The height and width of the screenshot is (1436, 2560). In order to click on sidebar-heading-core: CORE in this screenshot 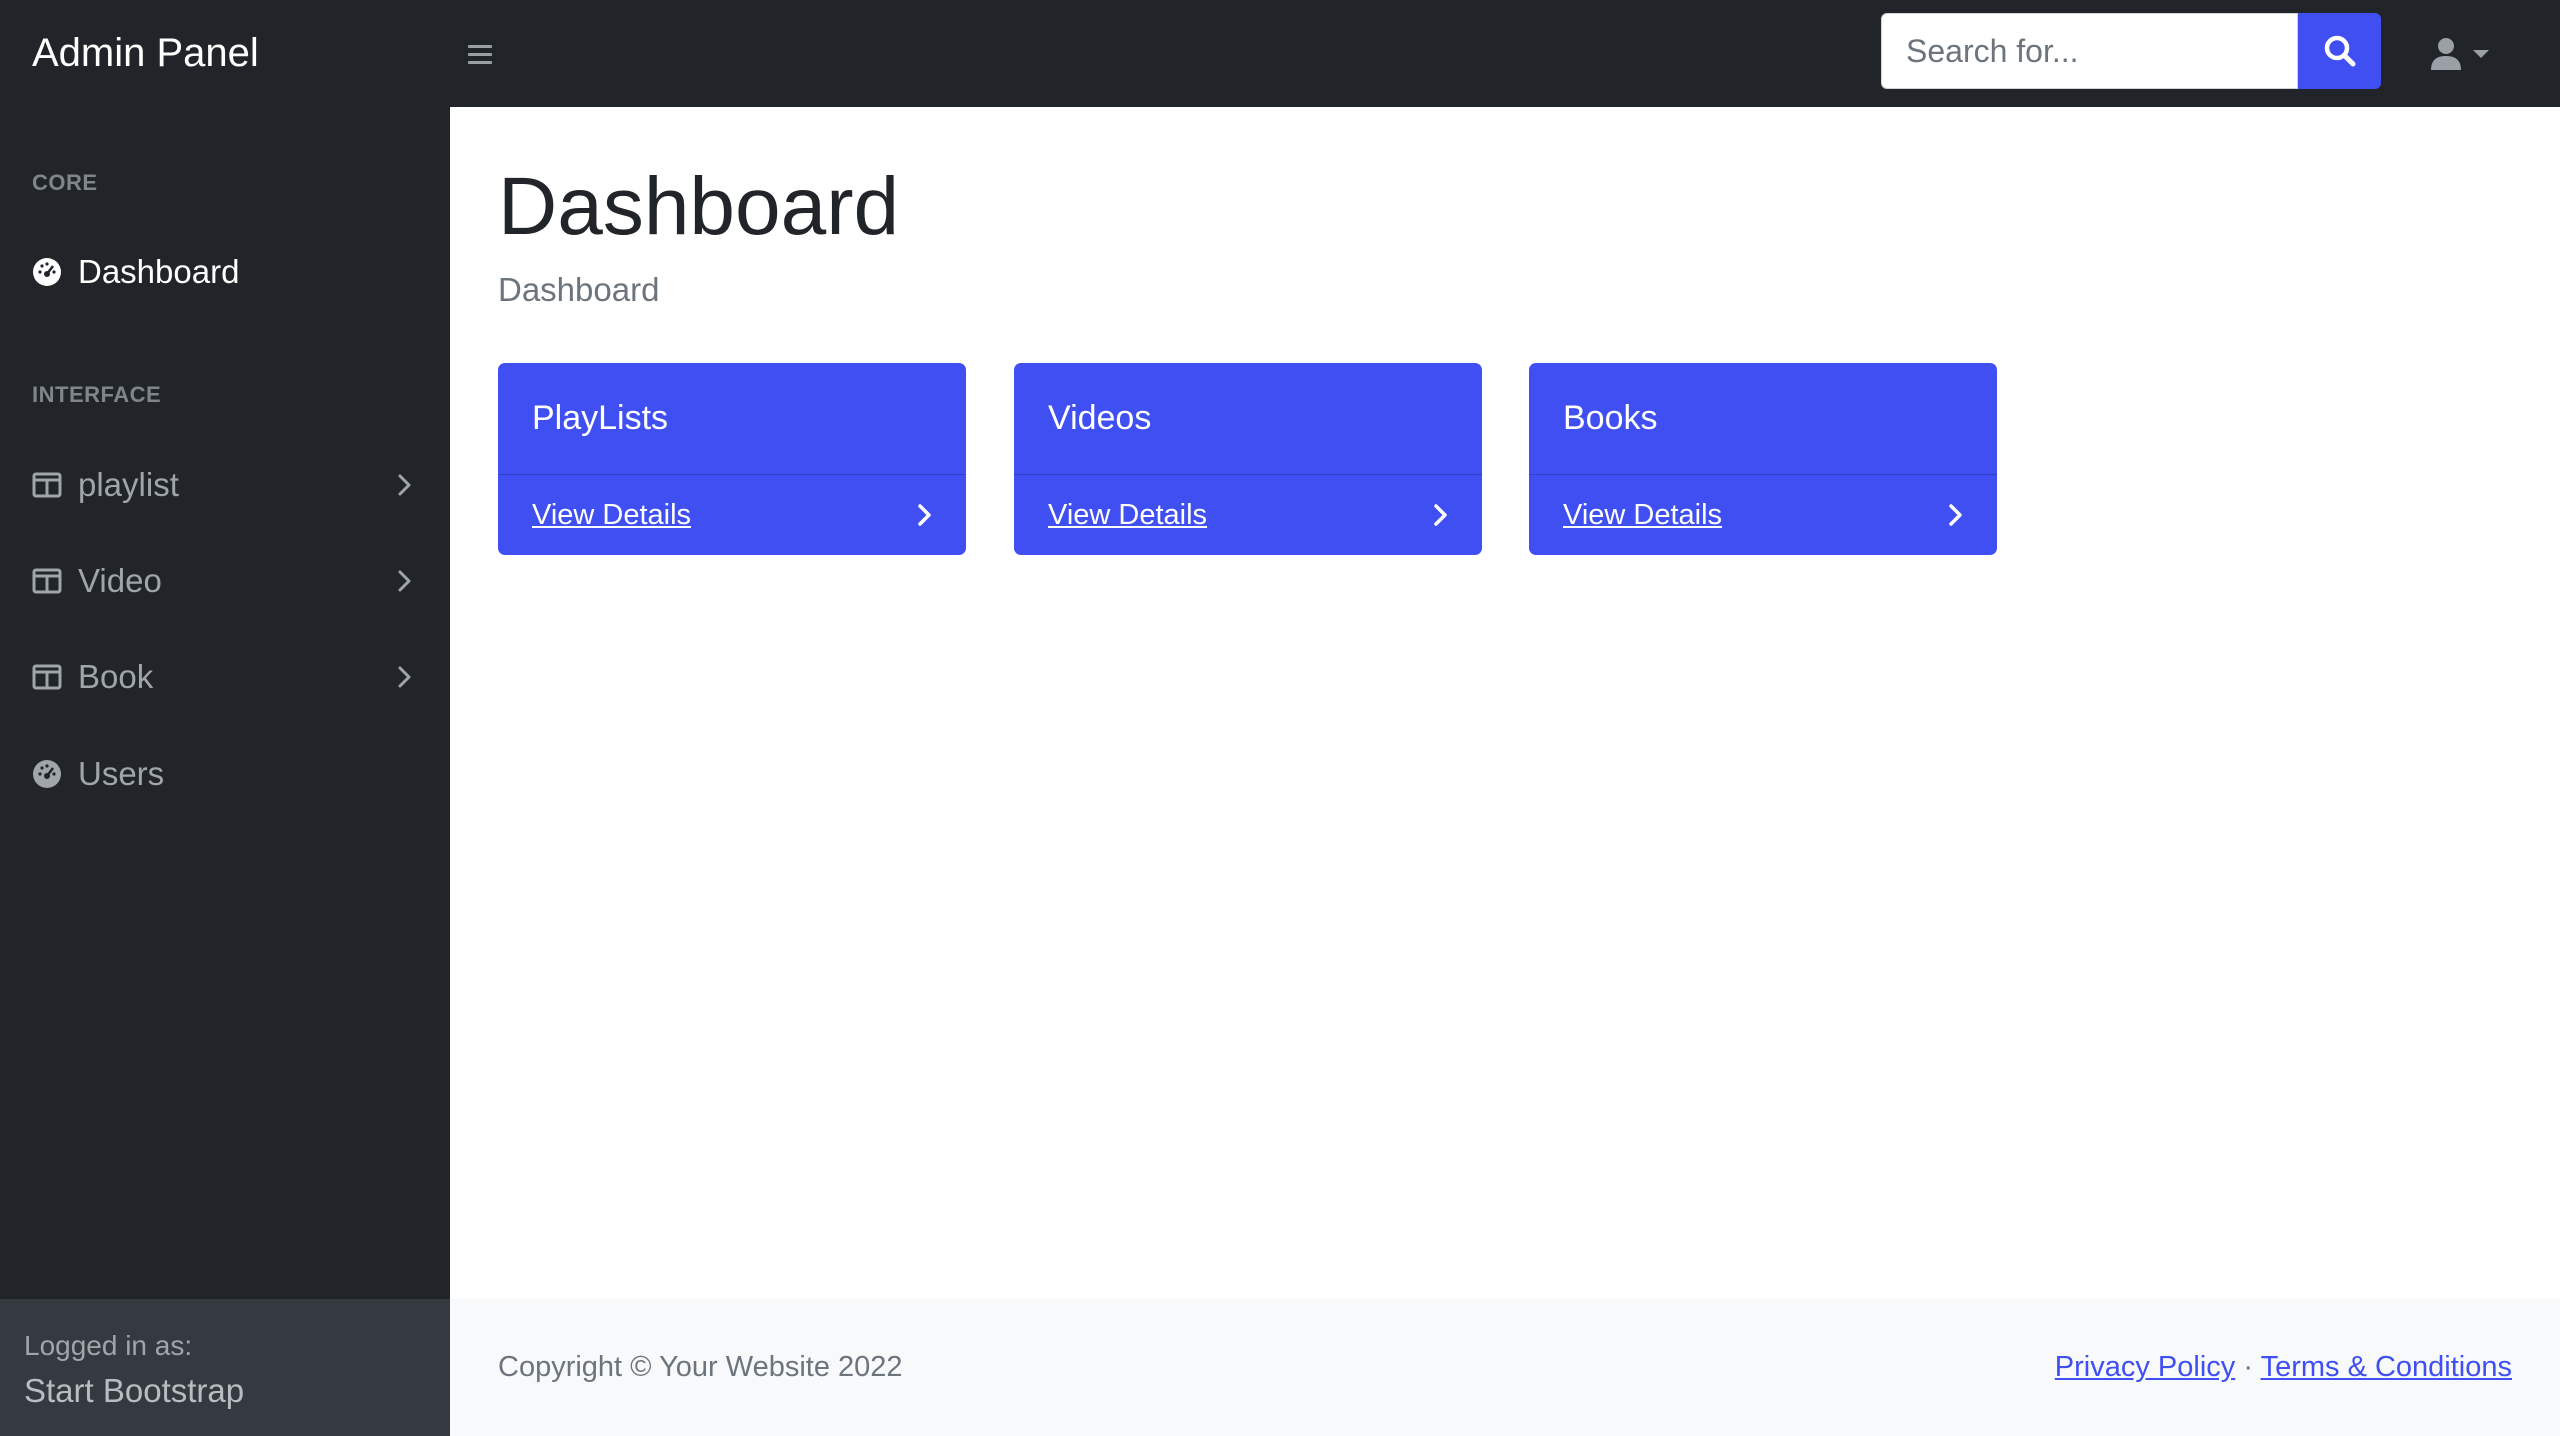, I will do `click(65, 182)`.